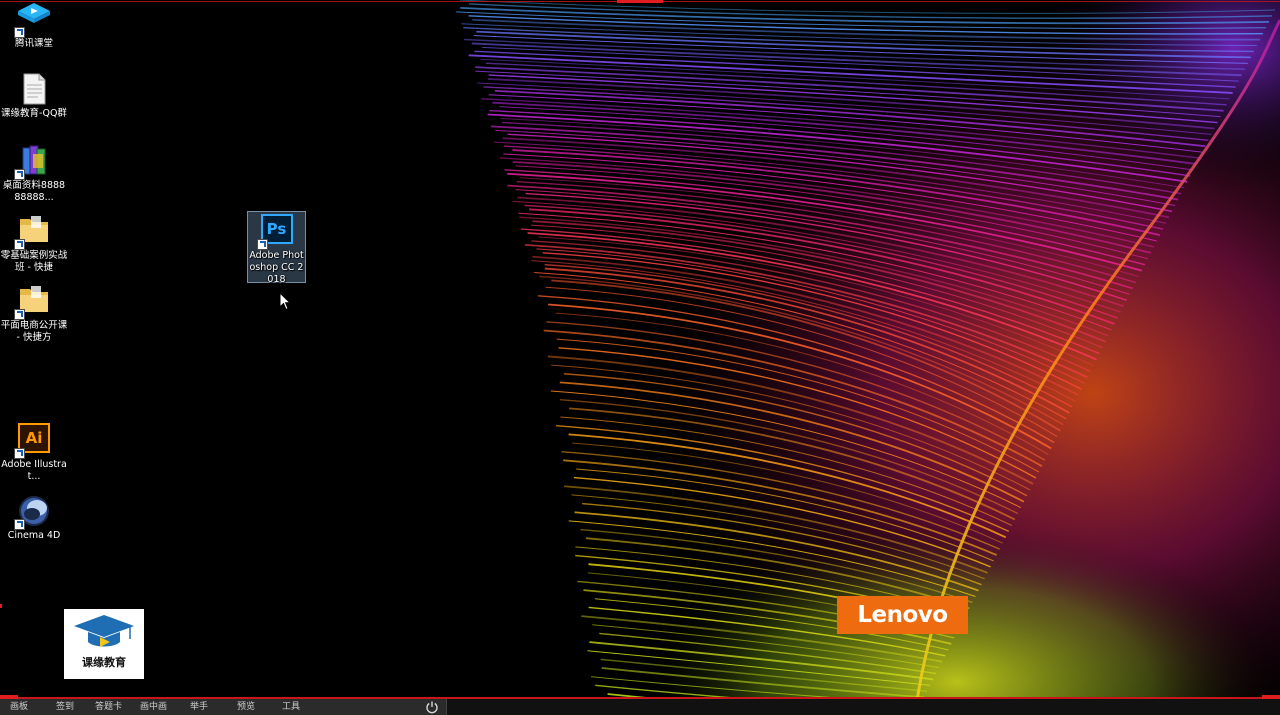 Image resolution: width=1280 pixels, height=715 pixels. Describe the element at coordinates (34, 331) in the screenshot. I see `desktop-icon-label: 平面电商公开课 - 快捷方` at that location.